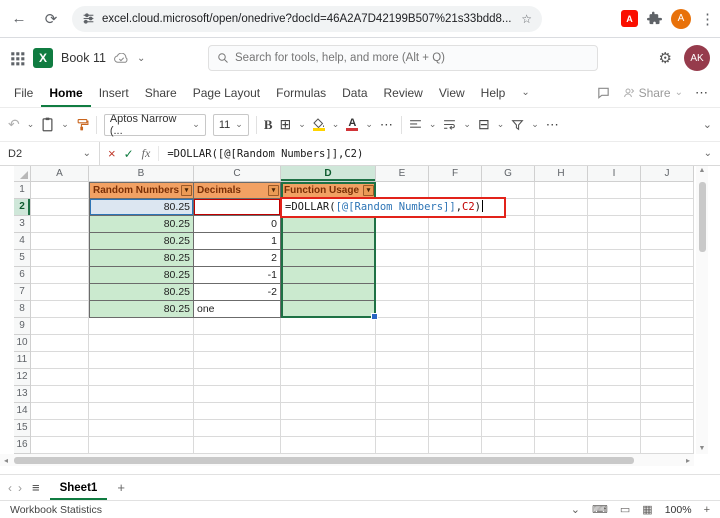 This screenshot has width=720, height=518. Describe the element at coordinates (237, 428) in the screenshot. I see `cell-C15` at that location.